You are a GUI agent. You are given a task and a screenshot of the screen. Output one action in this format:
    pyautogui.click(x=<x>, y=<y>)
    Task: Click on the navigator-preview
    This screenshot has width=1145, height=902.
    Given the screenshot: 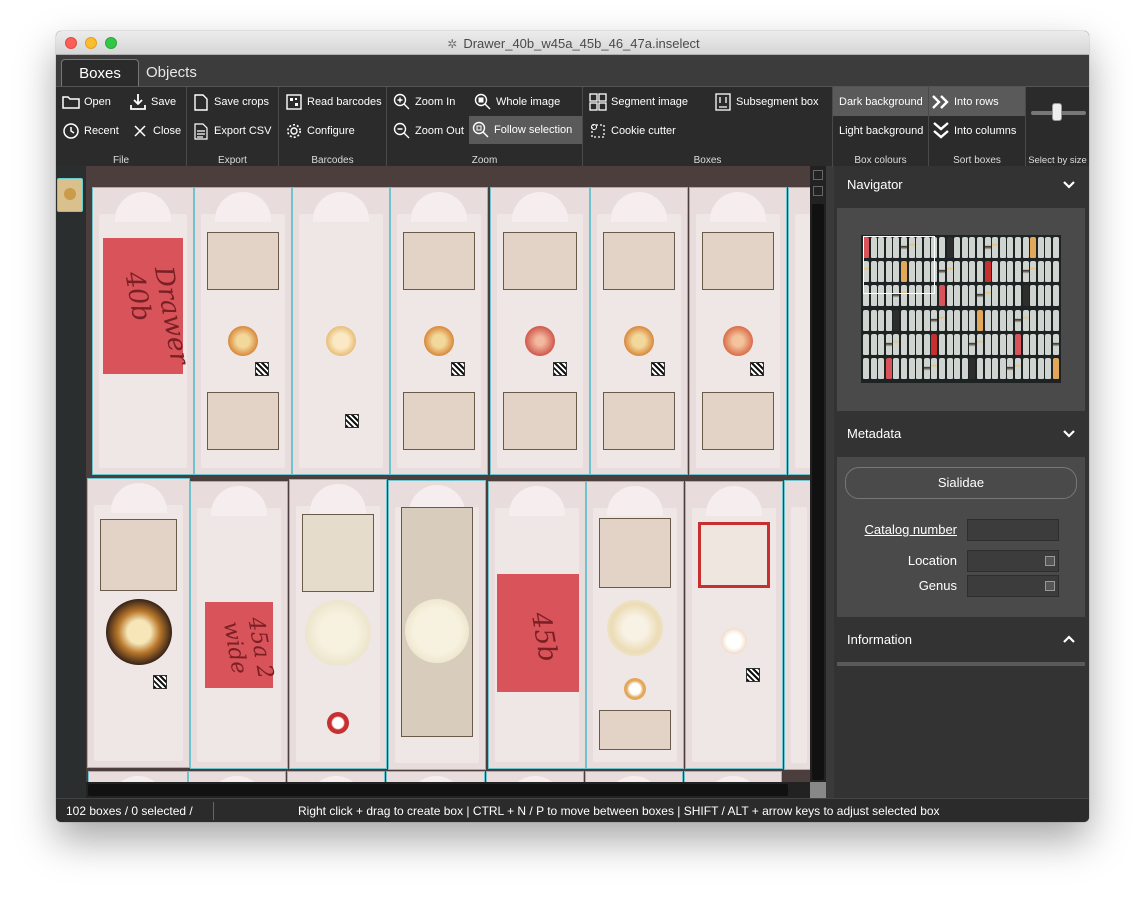 What is the action you would take?
    pyautogui.click(x=961, y=309)
    